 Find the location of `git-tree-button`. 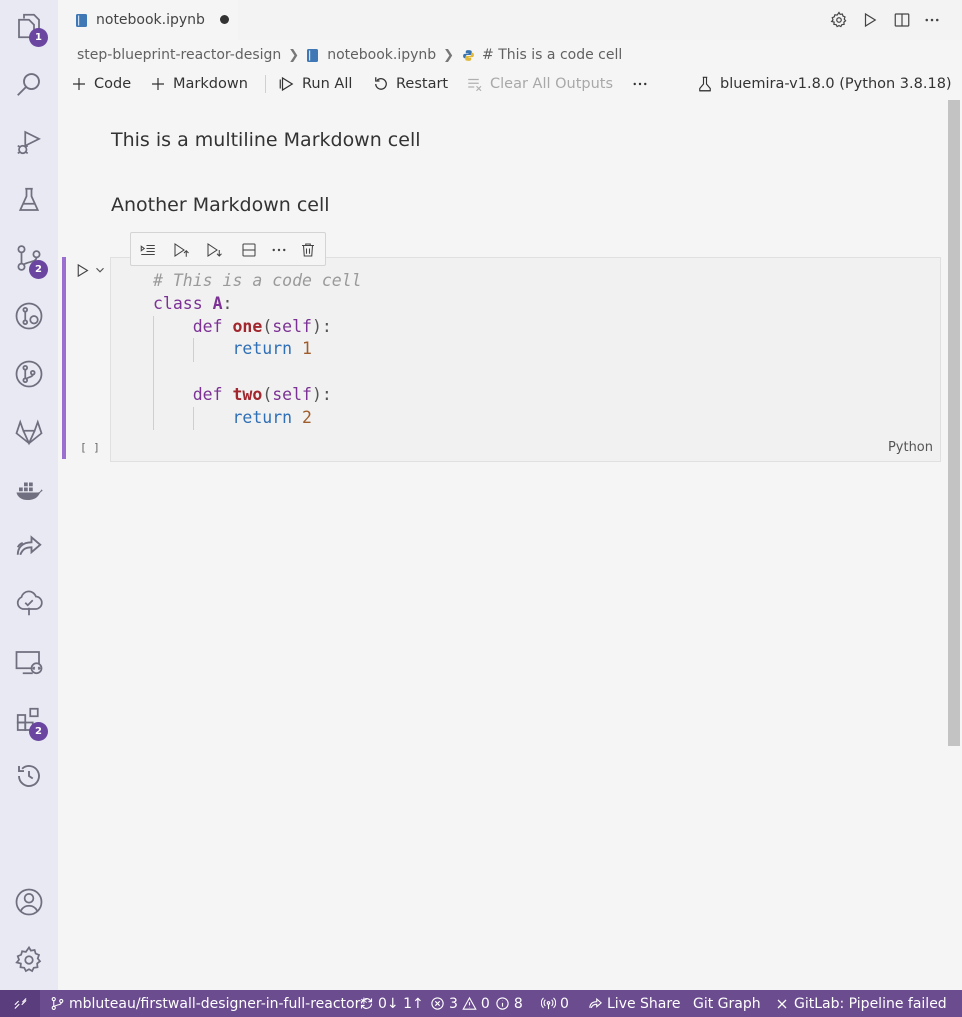

git-tree-button is located at coordinates (29, 604).